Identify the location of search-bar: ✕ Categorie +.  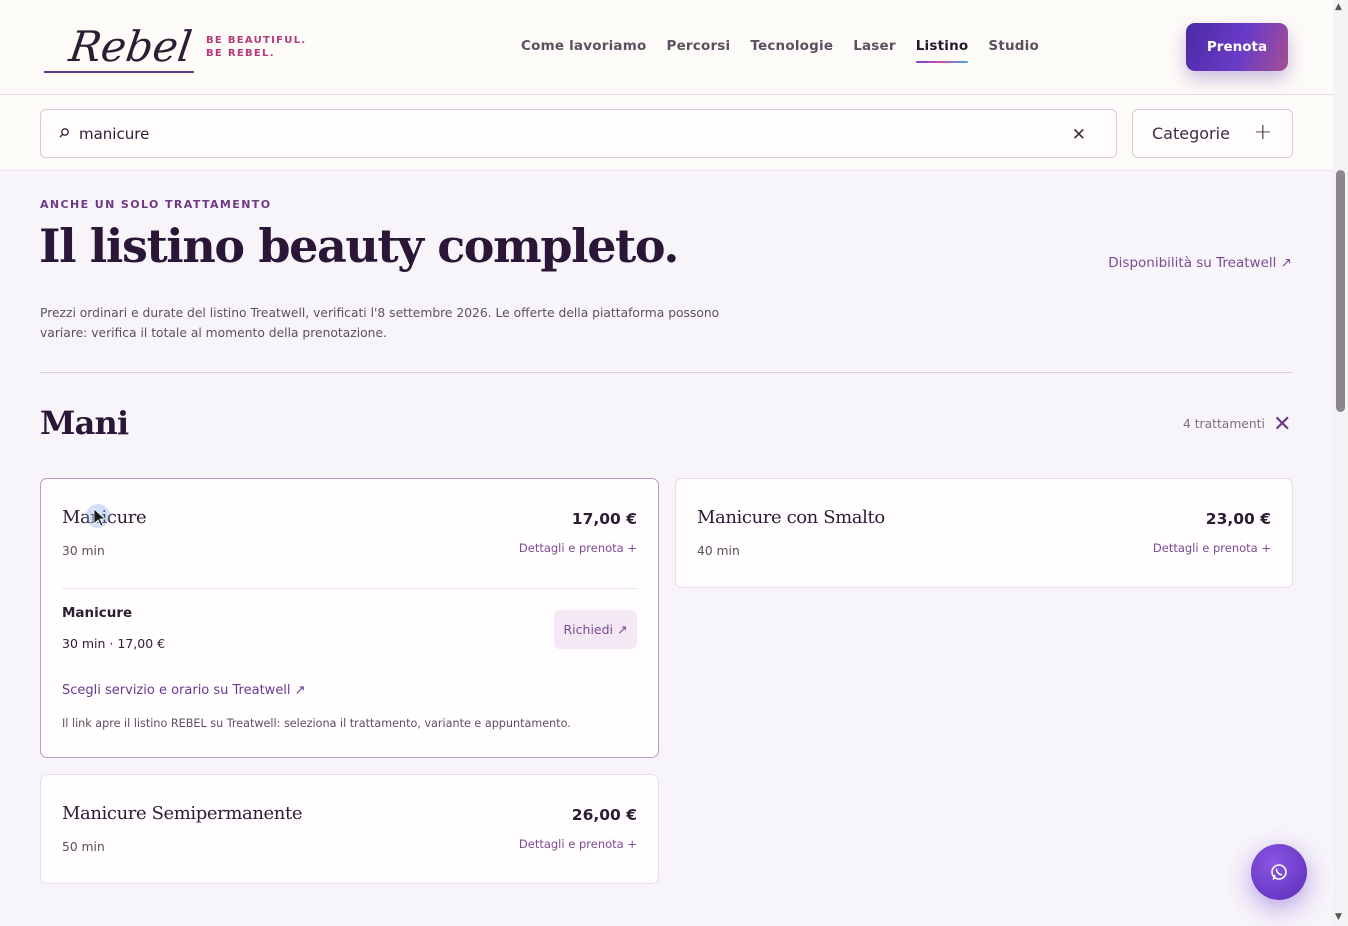
(666, 133).